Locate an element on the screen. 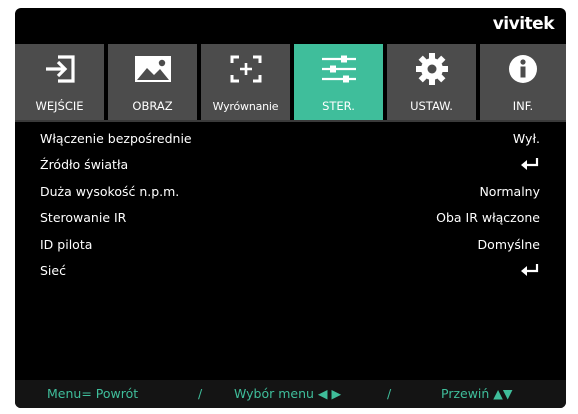 This screenshot has width=578, height=414. footer-scroll-hint: Przewiń ▲▼ is located at coordinates (477, 393).